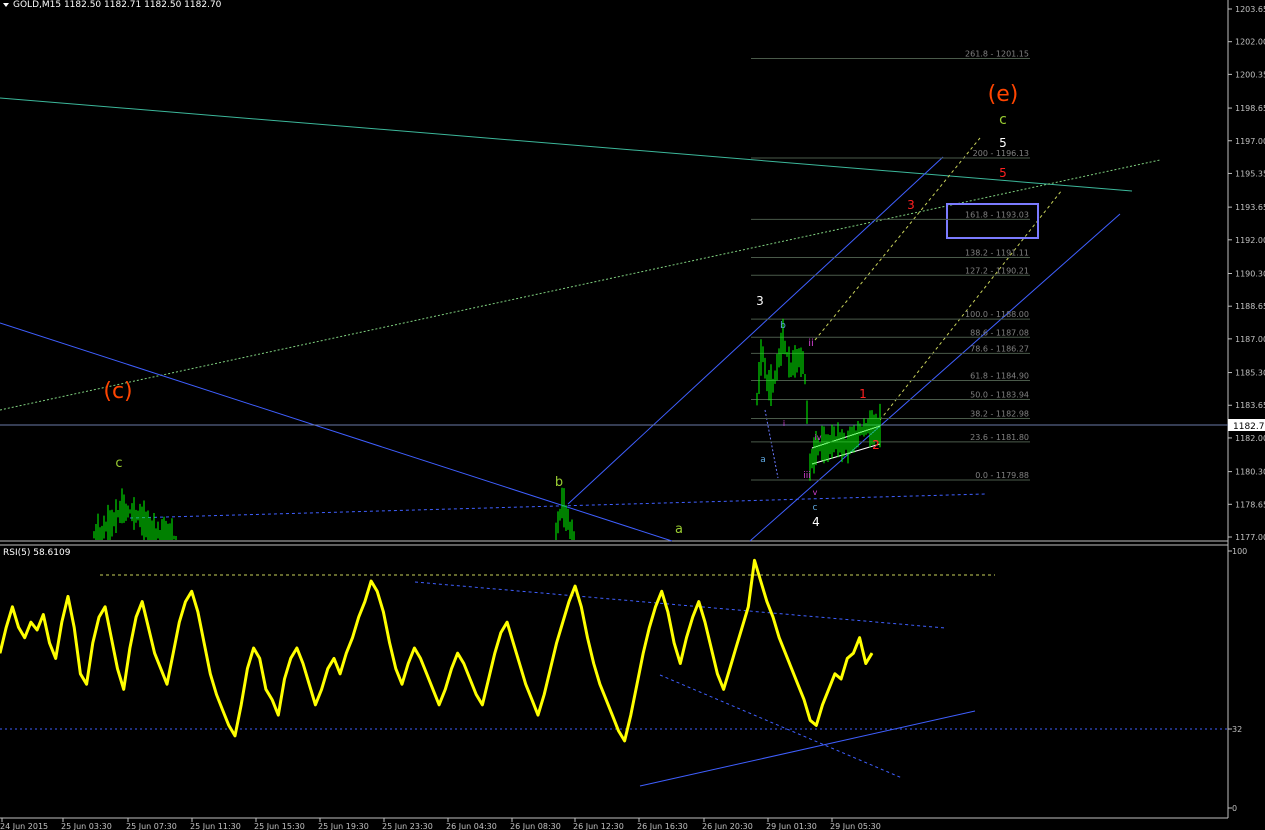 The width and height of the screenshot is (1265, 830). Describe the element at coordinates (997, 54) in the screenshot. I see `fib-label: 261.8 - 1201.15` at that location.